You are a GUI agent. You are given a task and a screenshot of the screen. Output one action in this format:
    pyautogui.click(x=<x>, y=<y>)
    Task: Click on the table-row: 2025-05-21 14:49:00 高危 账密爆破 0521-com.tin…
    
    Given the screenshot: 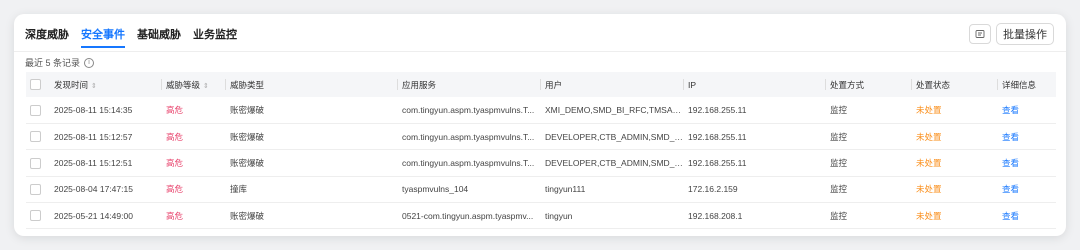 What is the action you would take?
    pyautogui.click(x=541, y=216)
    